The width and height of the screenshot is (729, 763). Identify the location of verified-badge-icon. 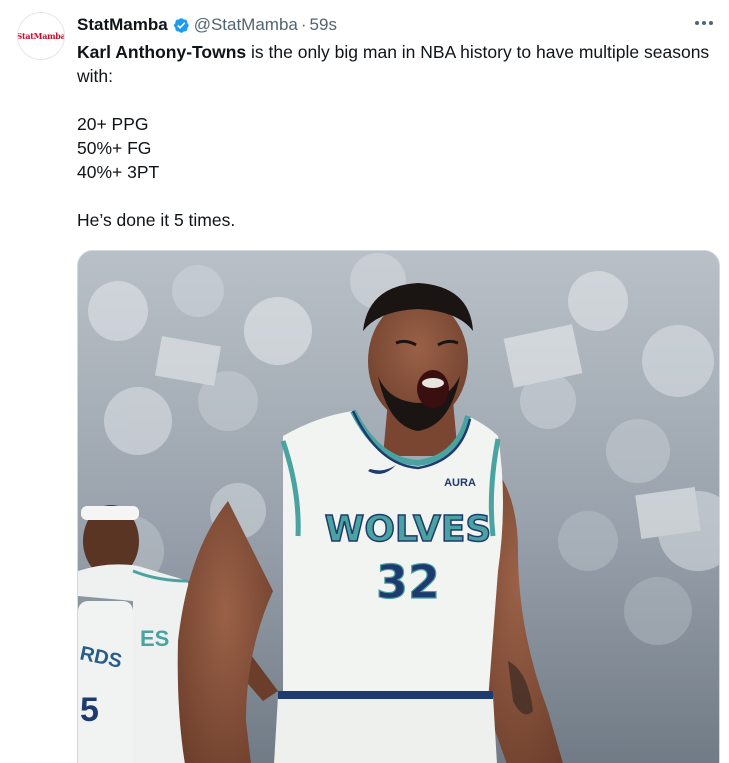
(180, 25).